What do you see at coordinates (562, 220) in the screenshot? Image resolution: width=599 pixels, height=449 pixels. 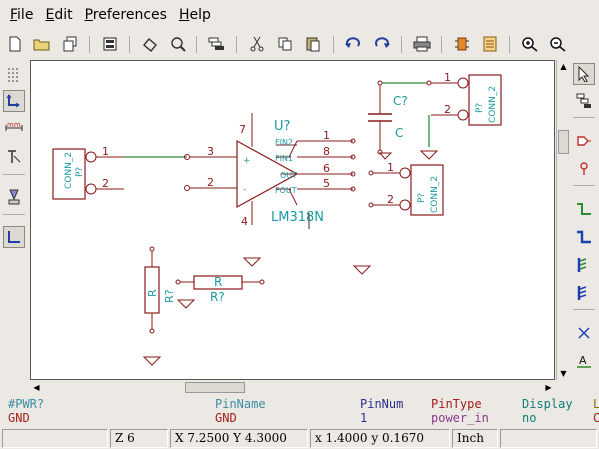 I see `vertical-scrollbar: ▲ ▼` at bounding box center [562, 220].